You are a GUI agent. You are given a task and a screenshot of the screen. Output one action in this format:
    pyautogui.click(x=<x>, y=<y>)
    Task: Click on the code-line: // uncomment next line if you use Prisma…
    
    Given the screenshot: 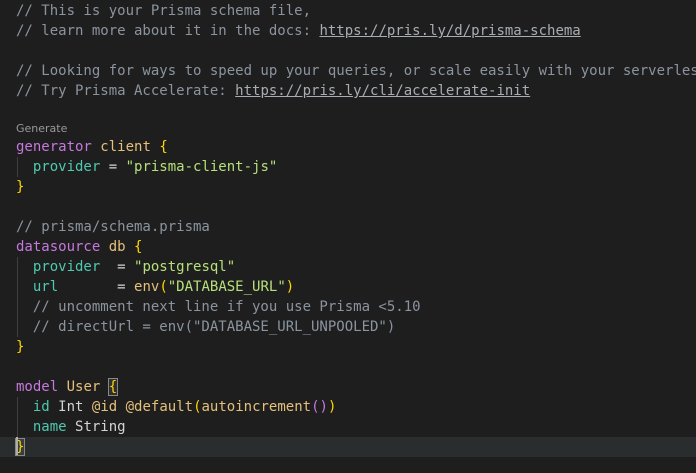 What is the action you would take?
    pyautogui.click(x=348, y=307)
    